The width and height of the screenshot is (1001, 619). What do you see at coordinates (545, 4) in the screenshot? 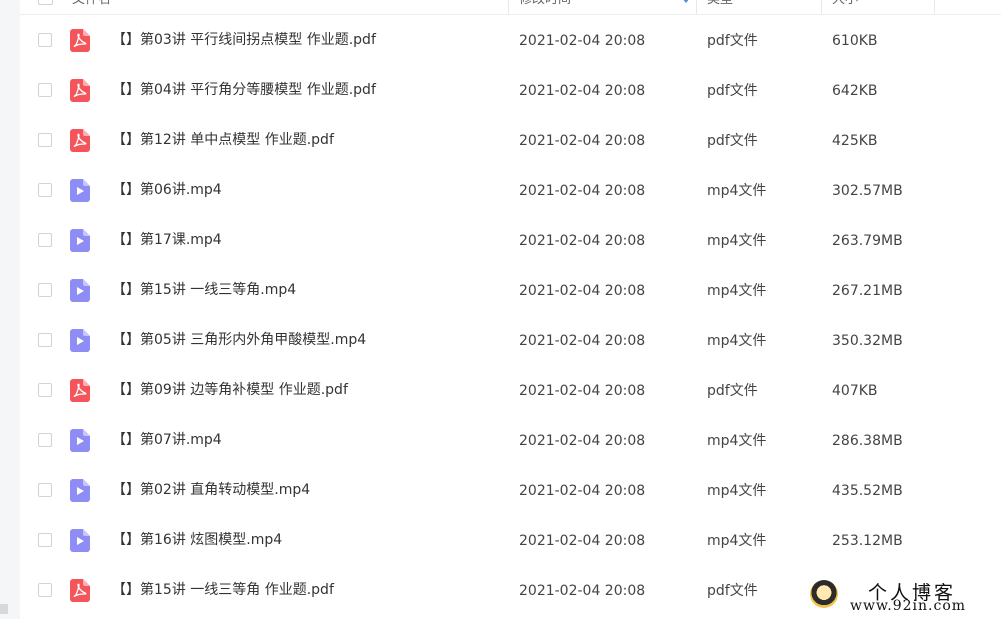
I see `column-header-modified: 修改时间` at bounding box center [545, 4].